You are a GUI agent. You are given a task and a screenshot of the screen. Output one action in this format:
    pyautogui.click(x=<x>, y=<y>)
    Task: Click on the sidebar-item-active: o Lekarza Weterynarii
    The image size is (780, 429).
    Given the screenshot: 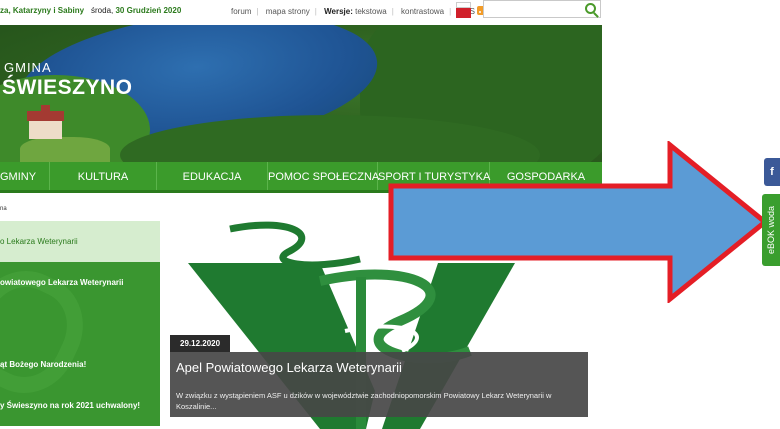 What is the action you would take?
    pyautogui.click(x=80, y=241)
    